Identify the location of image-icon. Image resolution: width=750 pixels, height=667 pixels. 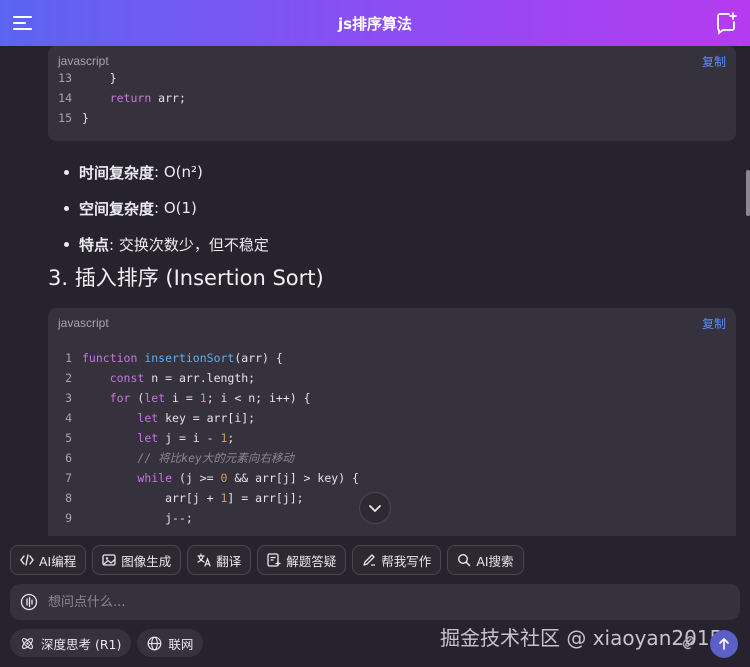
(109, 560).